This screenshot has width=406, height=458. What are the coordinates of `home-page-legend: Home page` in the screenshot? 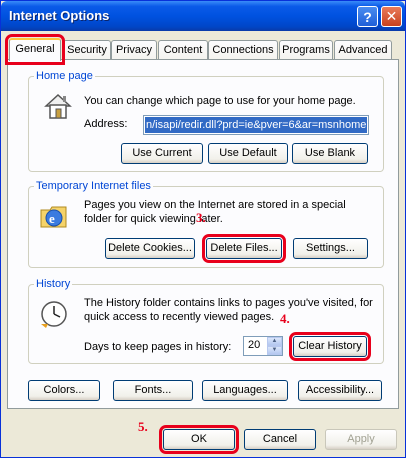 It's located at (64, 76).